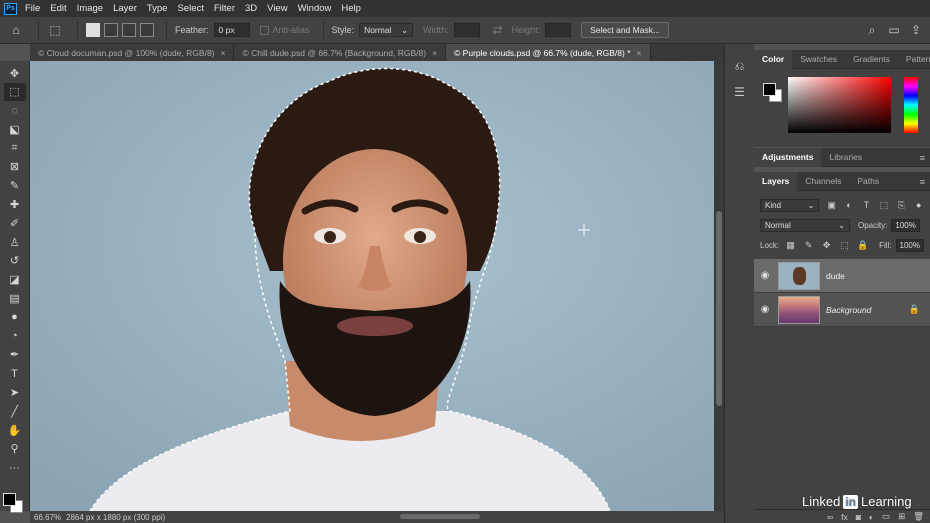 Image resolution: width=930 pixels, height=523 pixels. What do you see at coordinates (909, 245) in the screenshot?
I see `fill-input: 100%` at bounding box center [909, 245].